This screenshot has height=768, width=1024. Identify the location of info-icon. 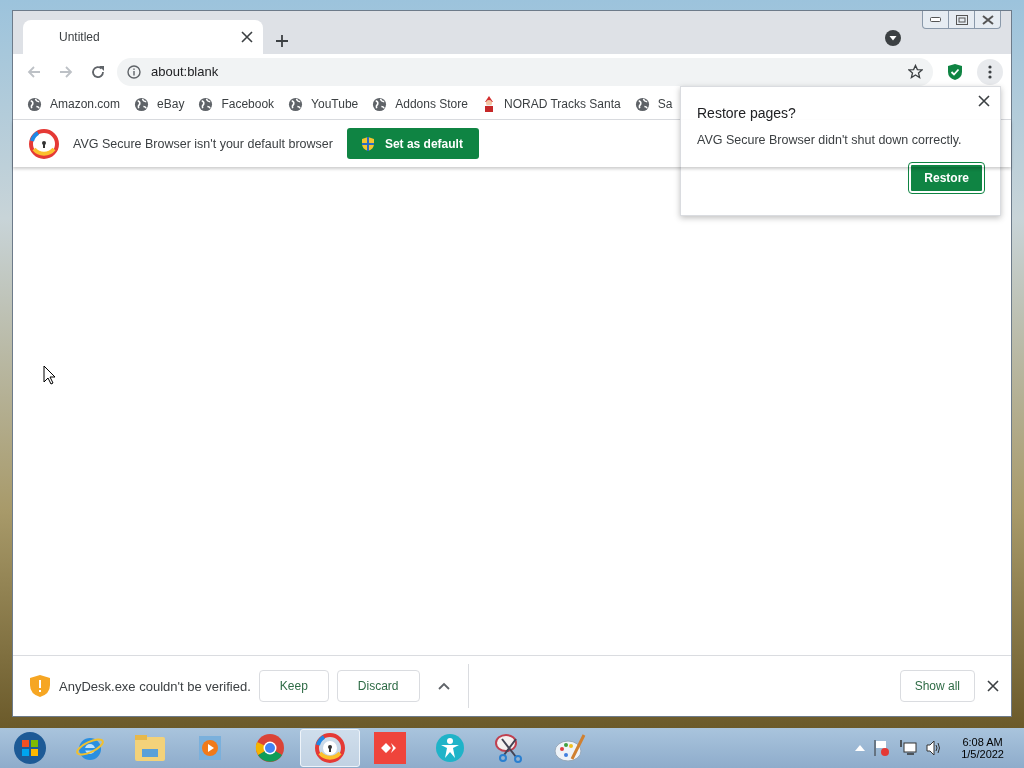
(134, 71).